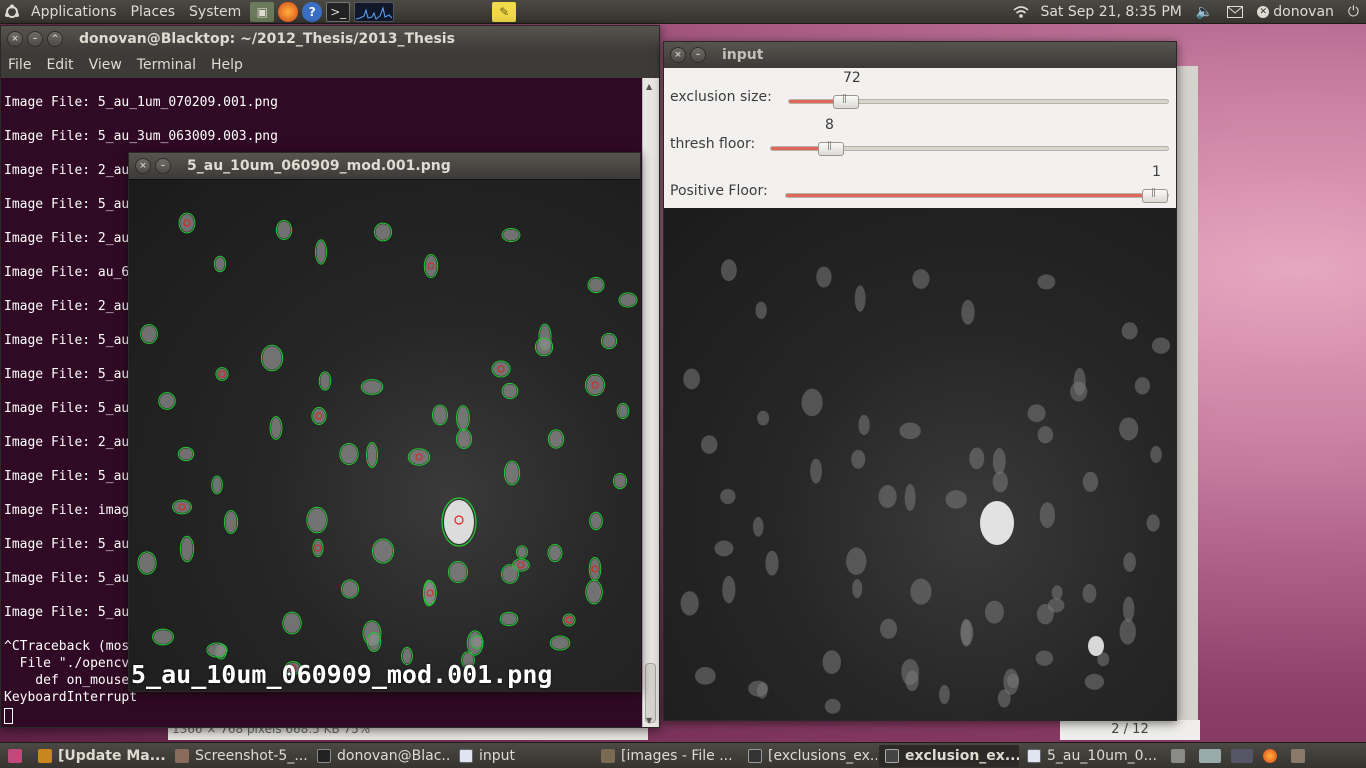  I want to click on menu-view: View, so click(106, 65).